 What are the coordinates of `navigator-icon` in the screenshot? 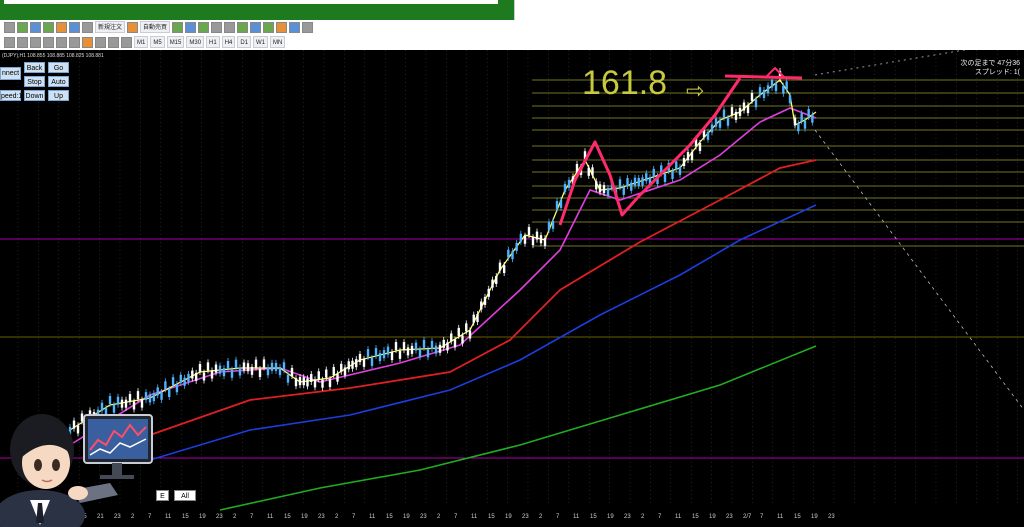 It's located at (61, 27).